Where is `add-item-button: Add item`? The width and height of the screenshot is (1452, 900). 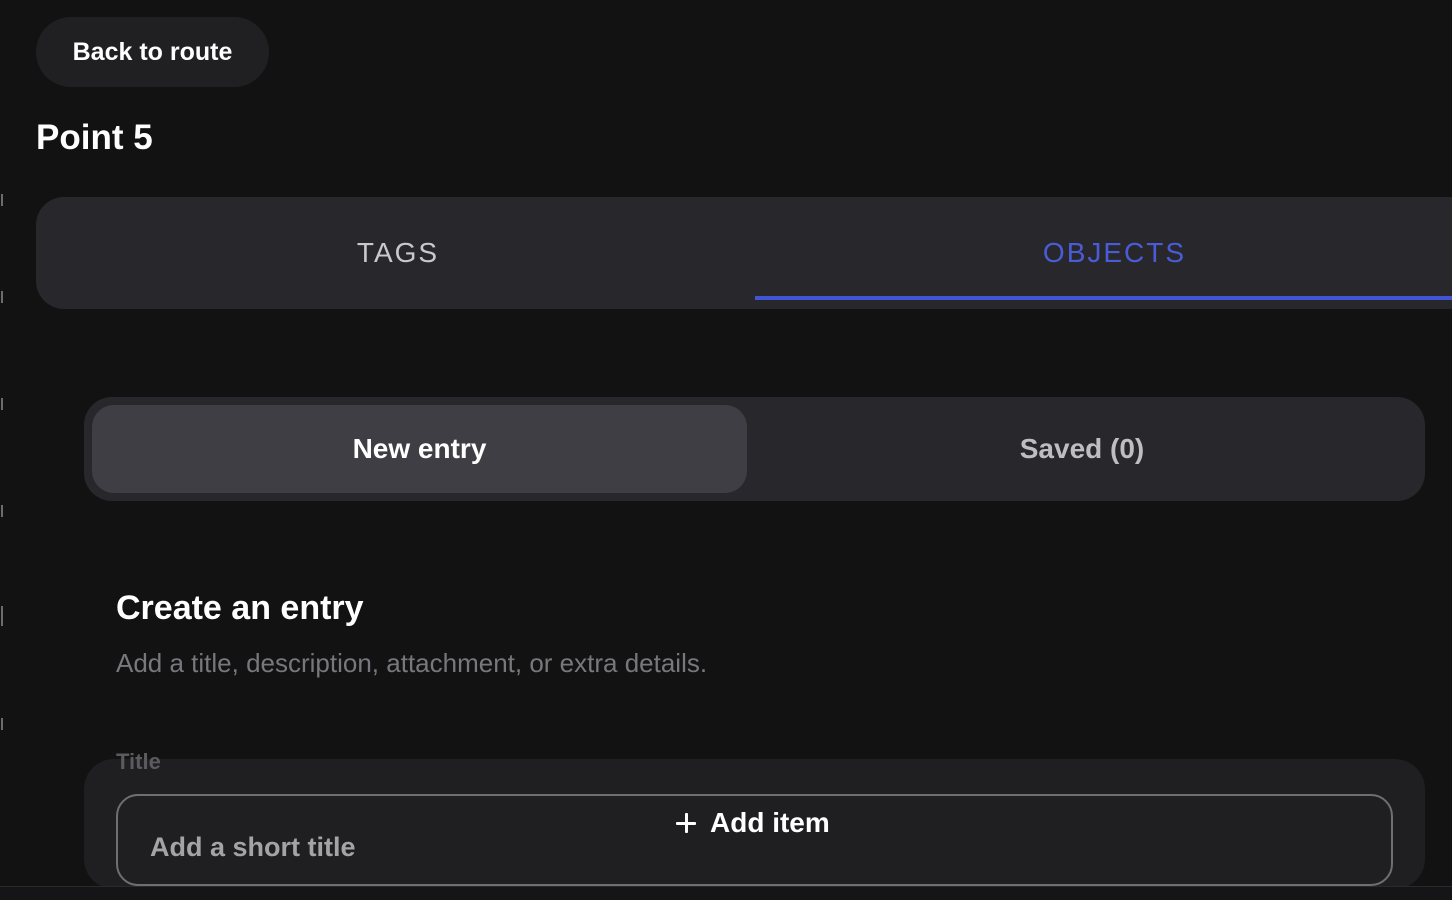 add-item-button: Add item is located at coordinates (753, 823).